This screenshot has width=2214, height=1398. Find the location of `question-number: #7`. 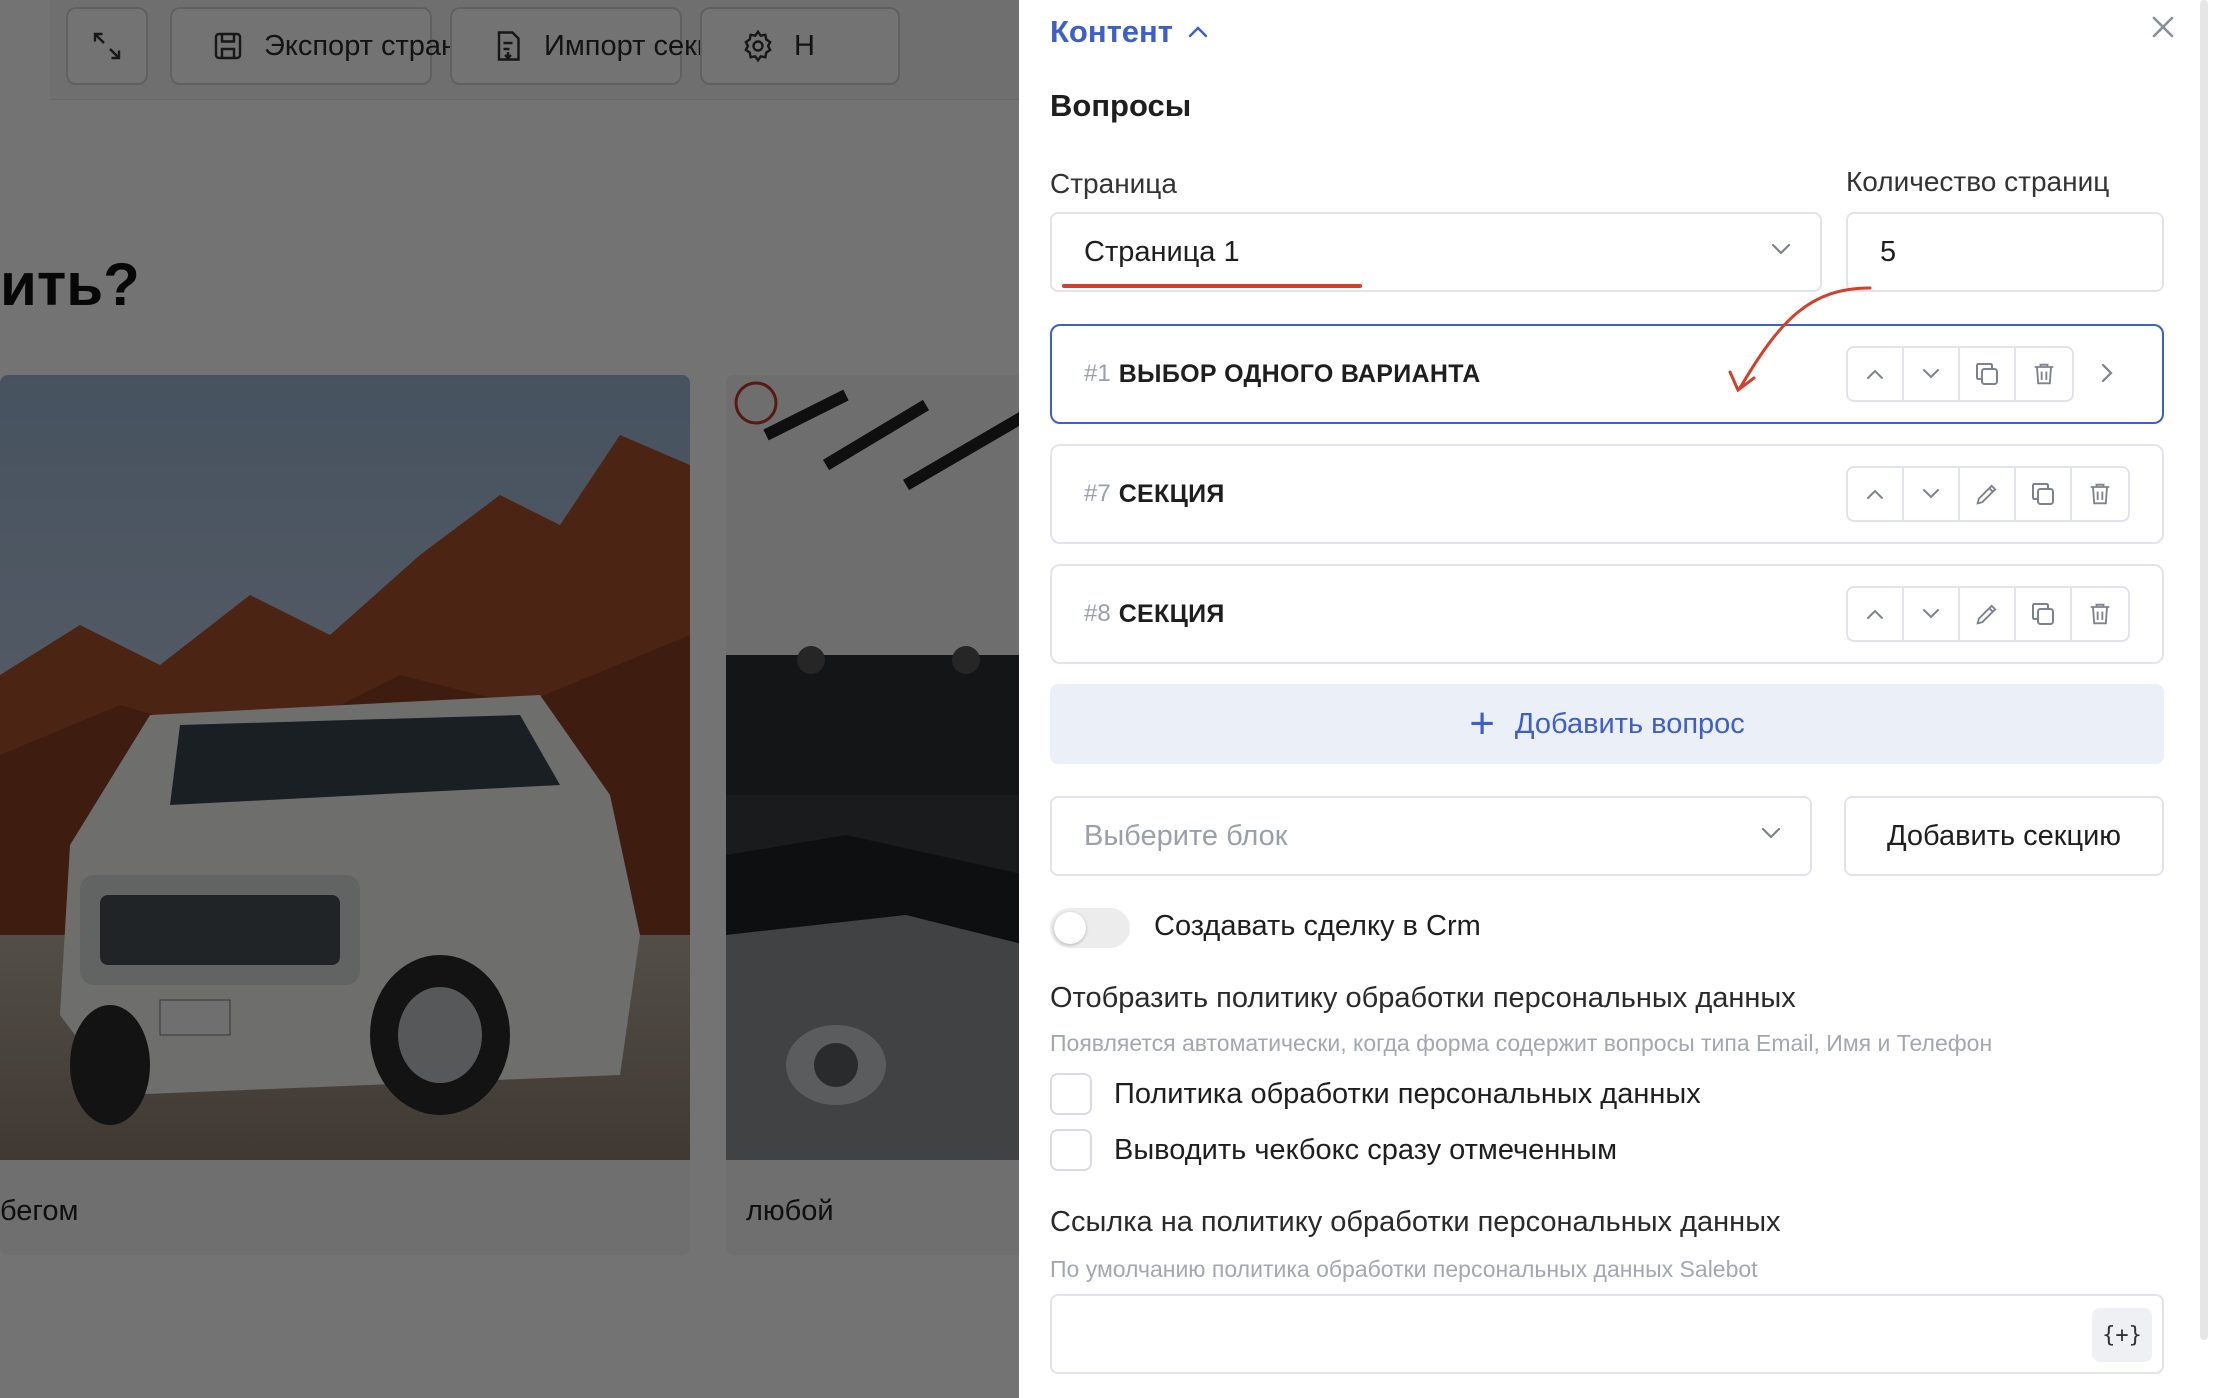

question-number: #7 is located at coordinates (1097, 493).